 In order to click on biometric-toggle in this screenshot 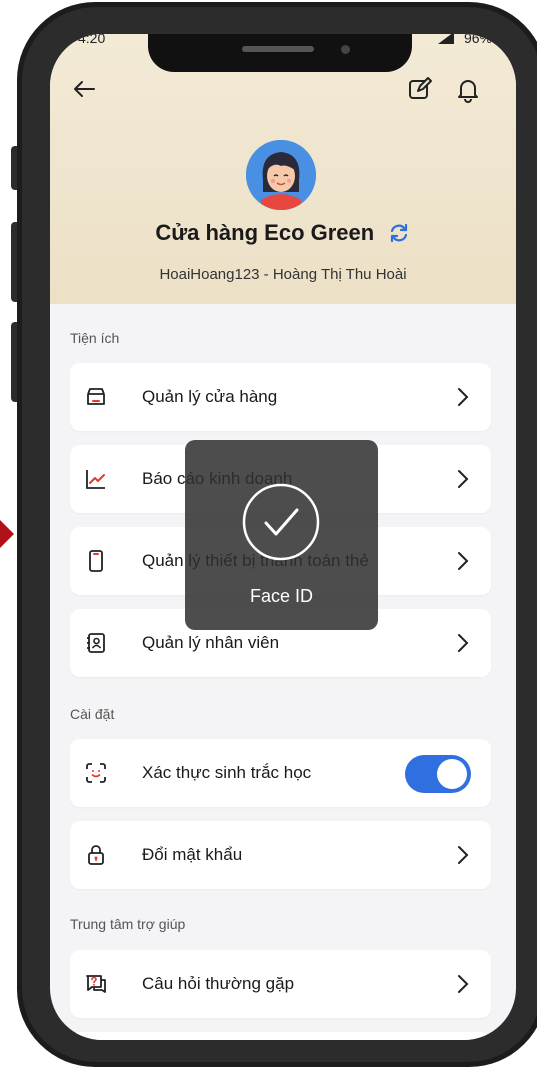, I will do `click(438, 774)`.